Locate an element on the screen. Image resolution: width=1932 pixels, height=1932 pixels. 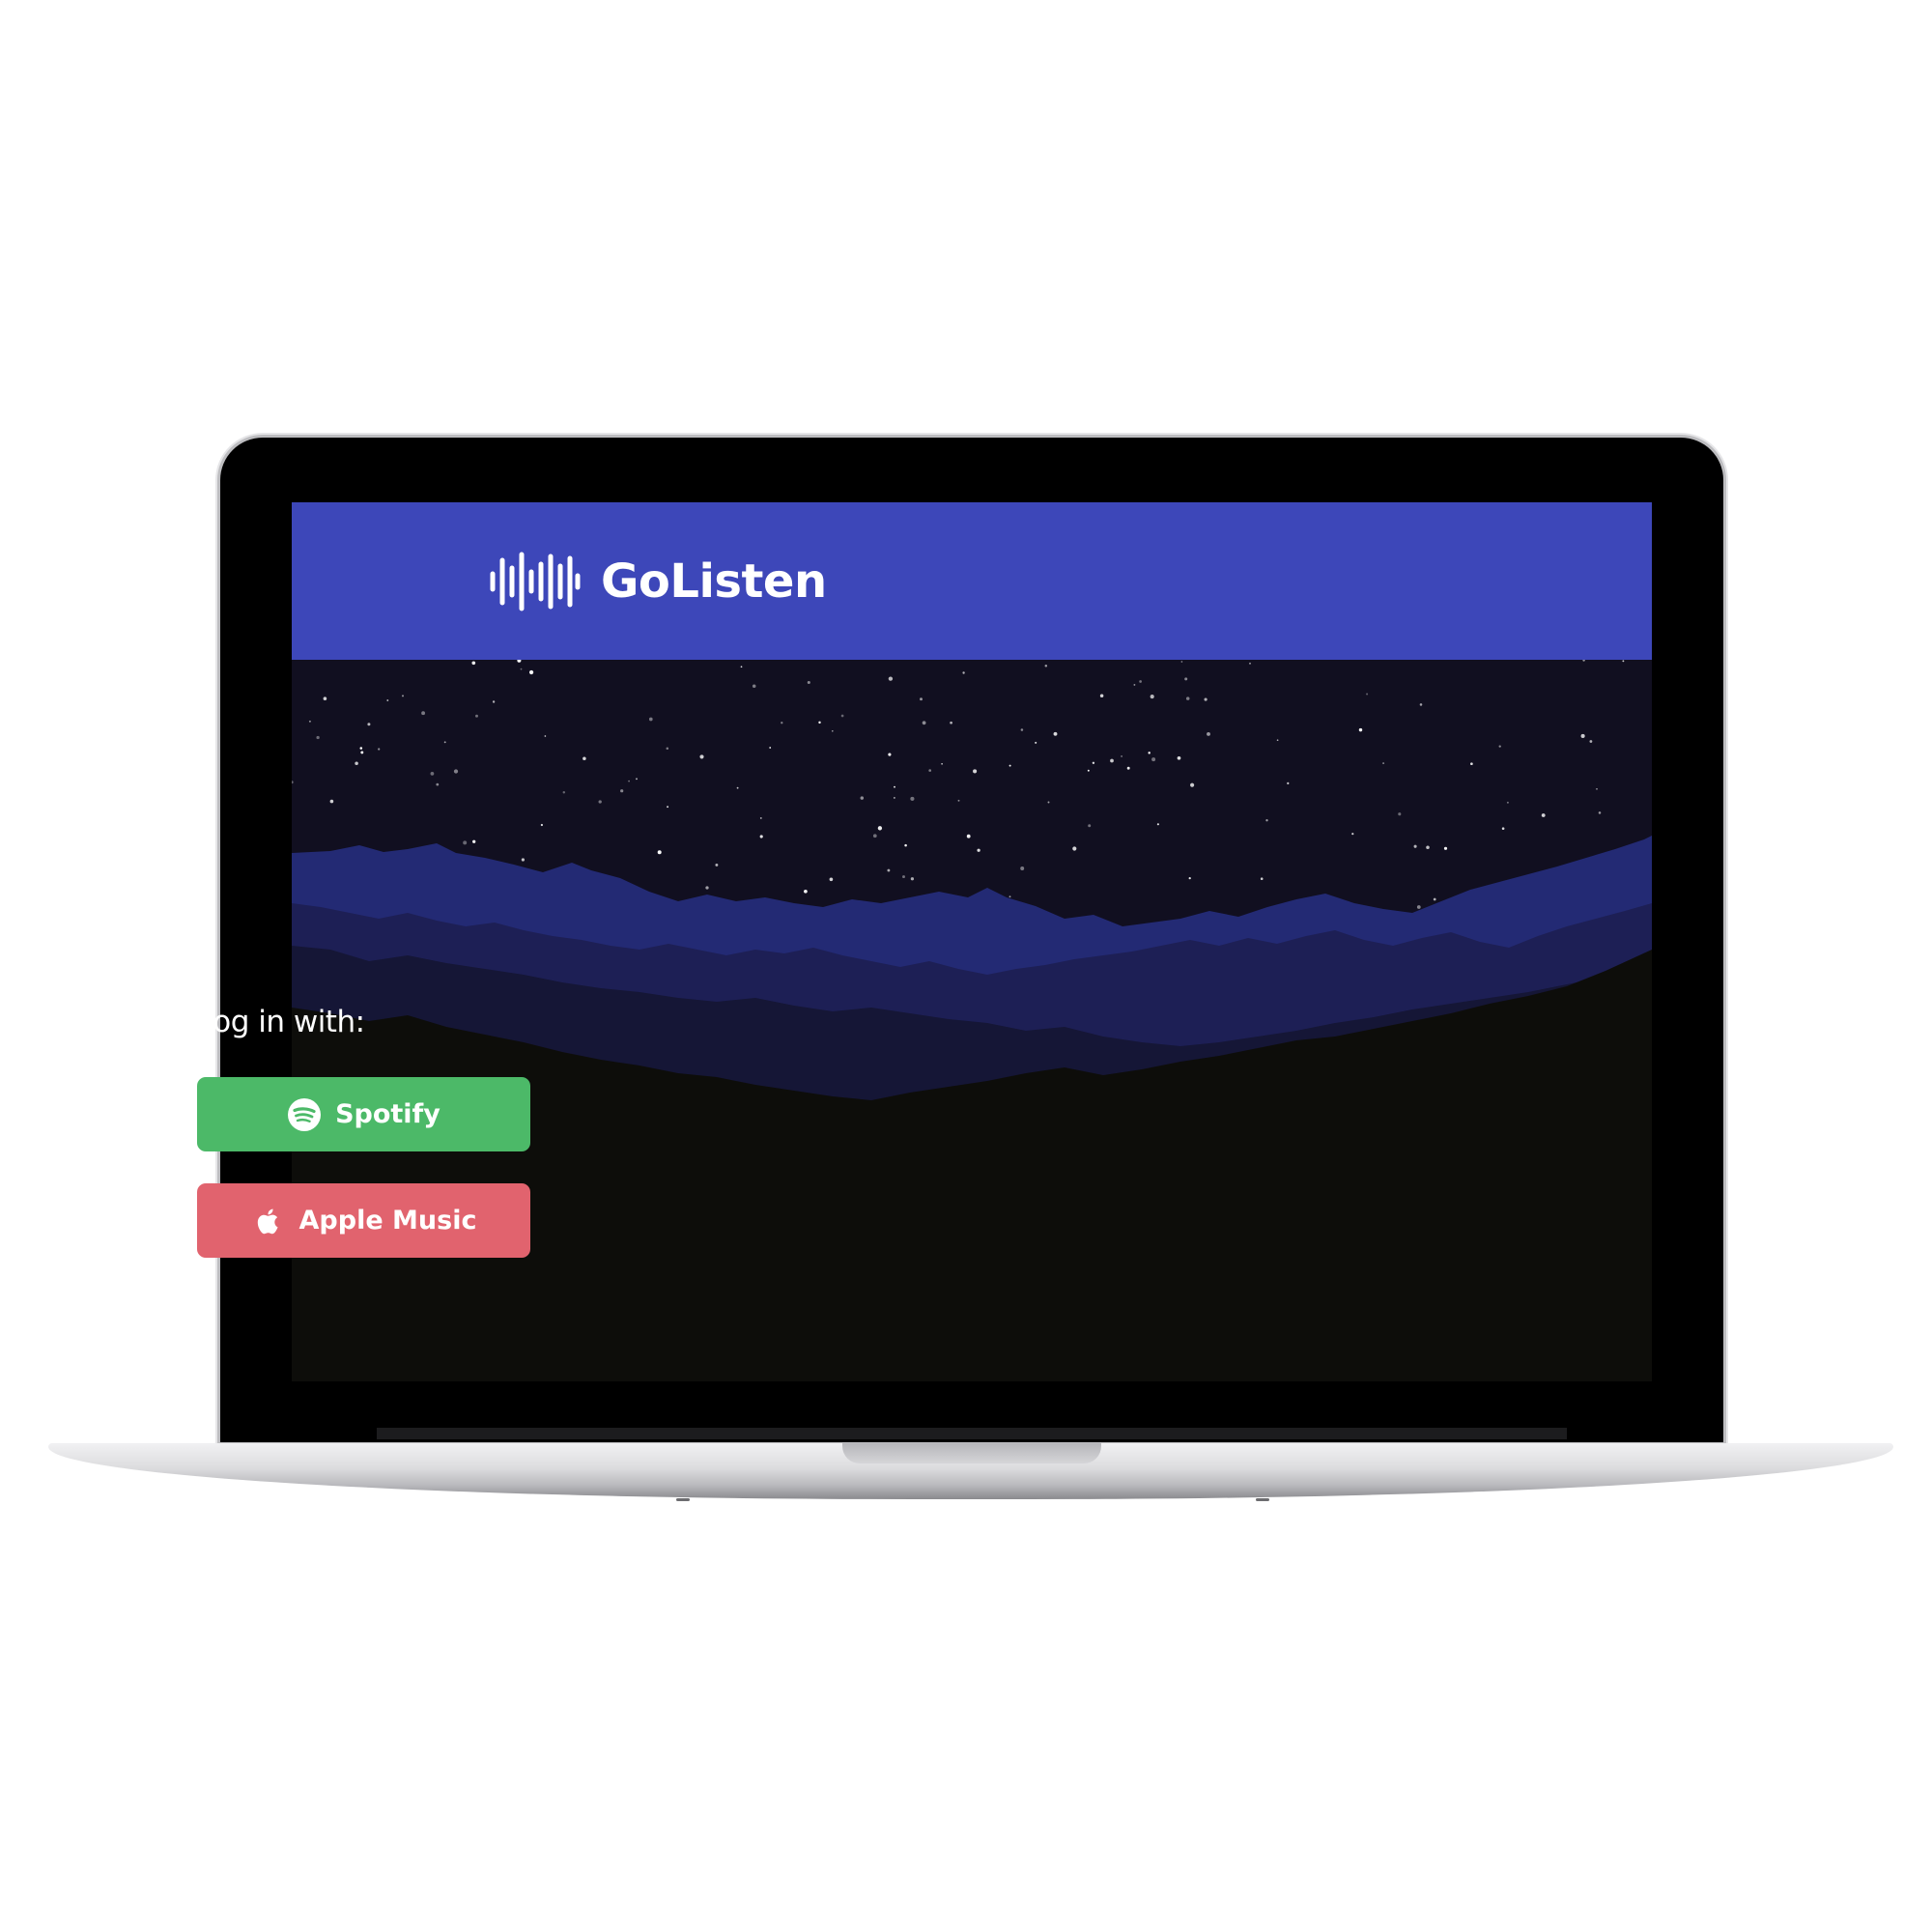
apple-music-login-button: Apple Music is located at coordinates (363, 1220).